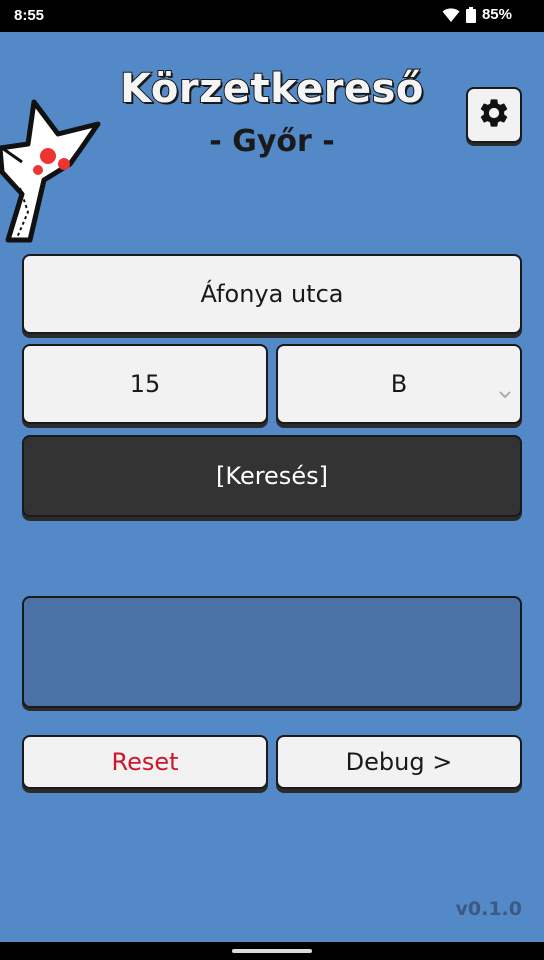  I want to click on street-value: Áfonya utca, so click(272, 294).